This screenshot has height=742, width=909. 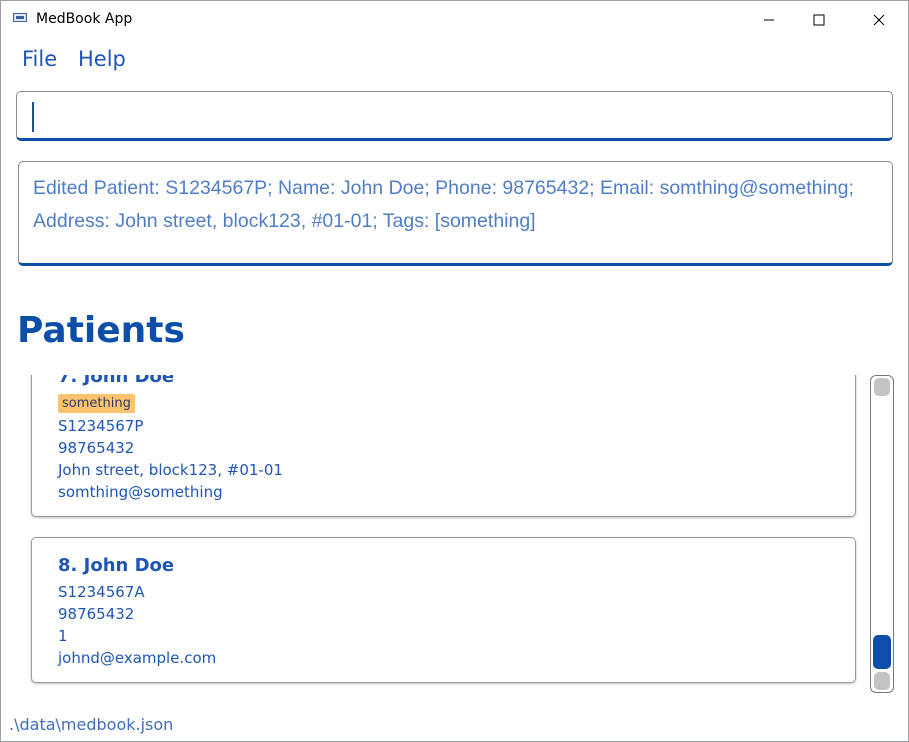 I want to click on app-icon, so click(x=20, y=17).